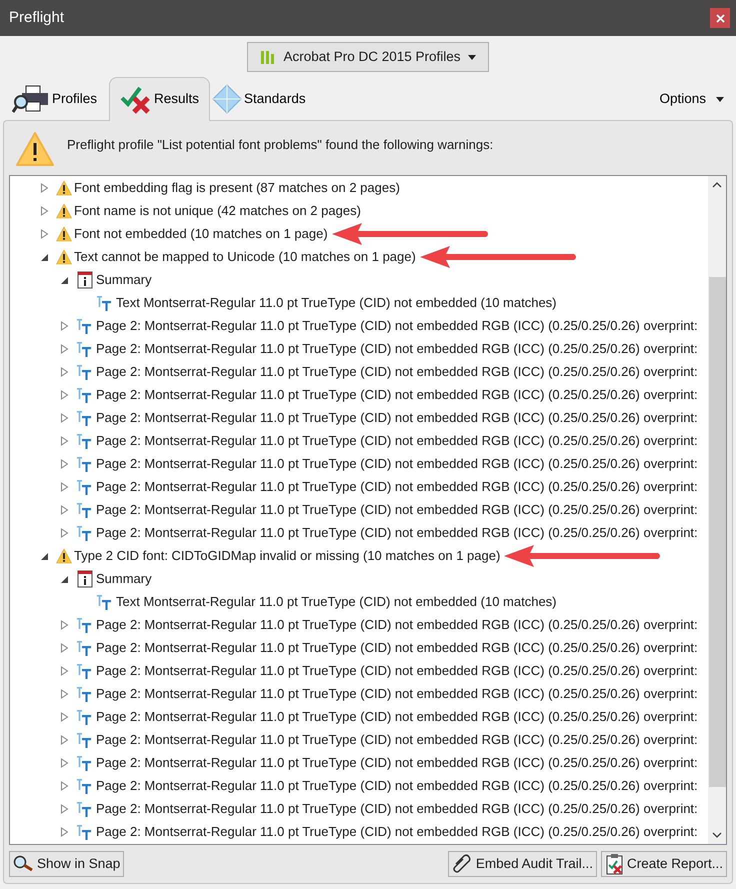  Describe the element at coordinates (66, 864) in the screenshot. I see `action-button: Show in Snap` at that location.